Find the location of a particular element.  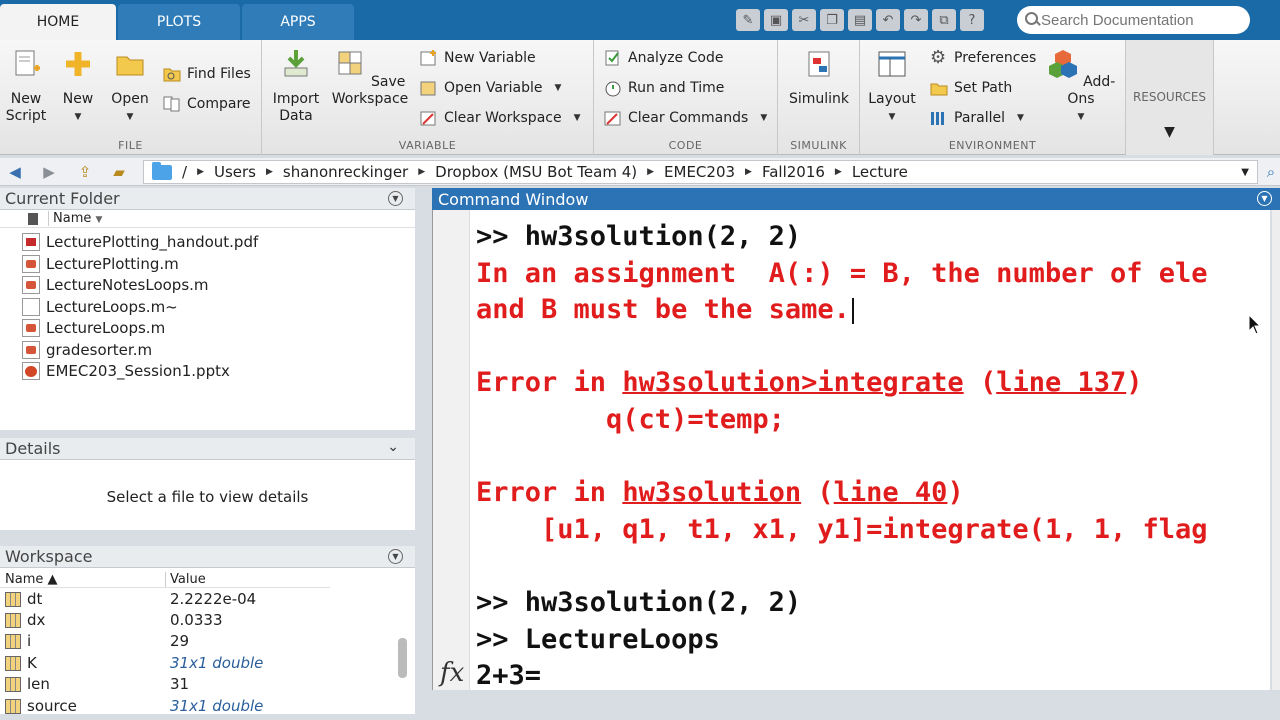

workspace-row: source 31x1 double is located at coordinates (200, 705).